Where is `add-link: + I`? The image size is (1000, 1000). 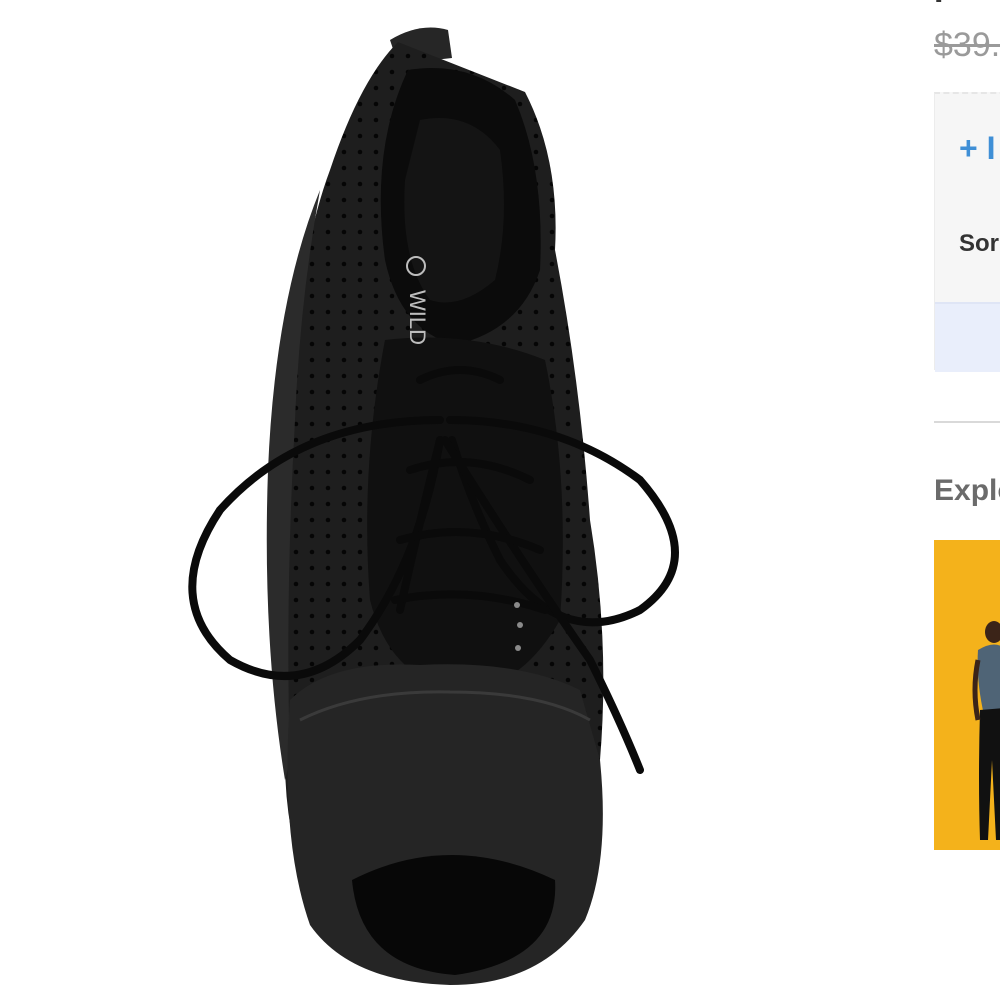
add-link: + I is located at coordinates (977, 148).